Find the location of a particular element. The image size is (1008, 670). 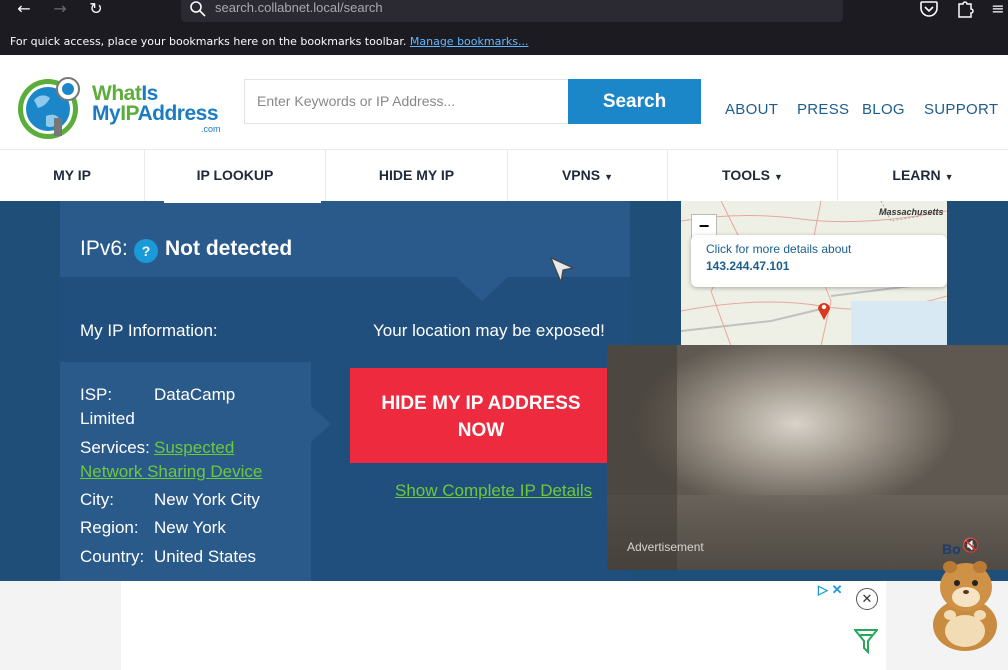

ipv4-strip is located at coordinates (345, 211).